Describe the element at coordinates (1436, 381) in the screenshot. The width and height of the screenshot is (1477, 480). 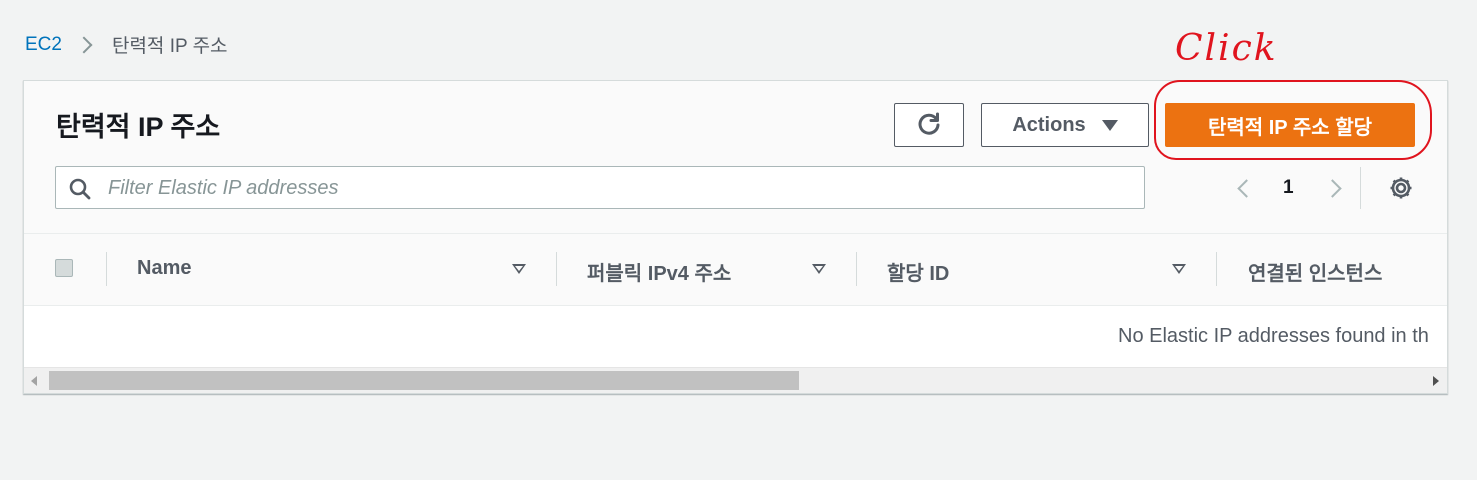
I see `scroll-right-arrow-icon` at that location.